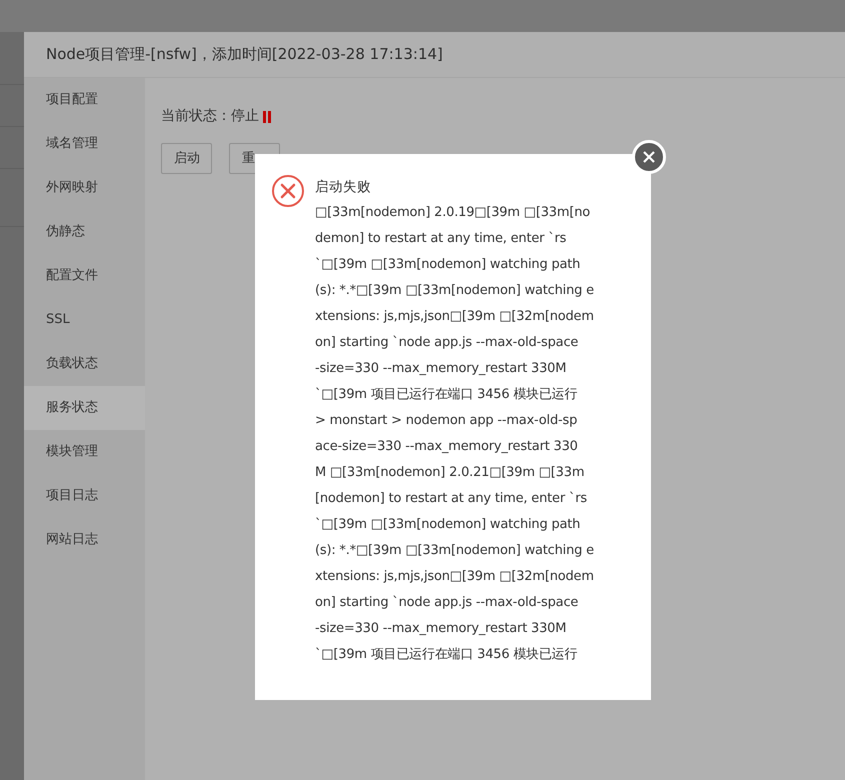  Describe the element at coordinates (447, 447) in the screenshot. I see `log-line: ace-size=330 --max_memory_restart 330` at that location.